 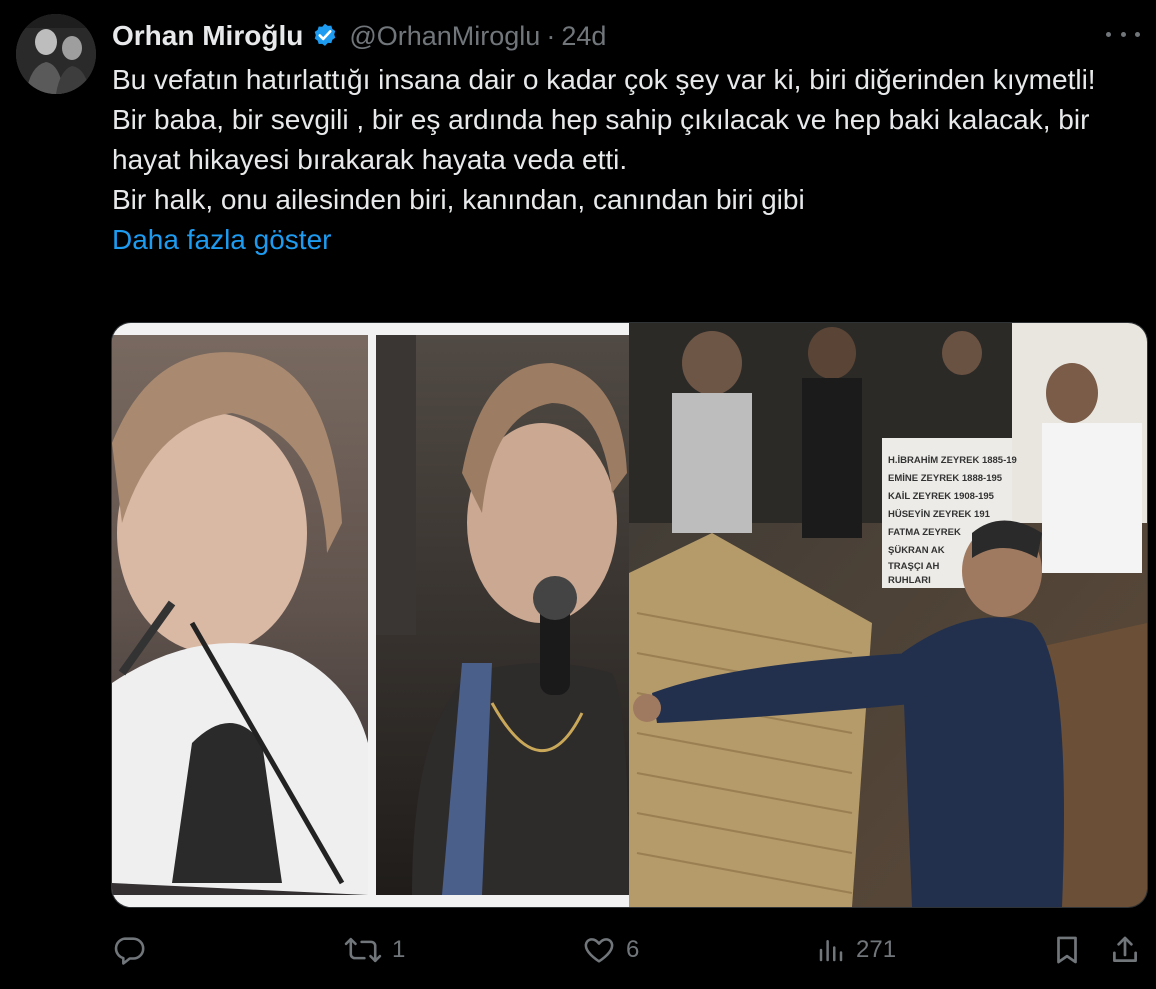 What do you see at coordinates (941, 496) in the screenshot?
I see `gravestone-text: KAİL ZEYREK 1908-195` at bounding box center [941, 496].